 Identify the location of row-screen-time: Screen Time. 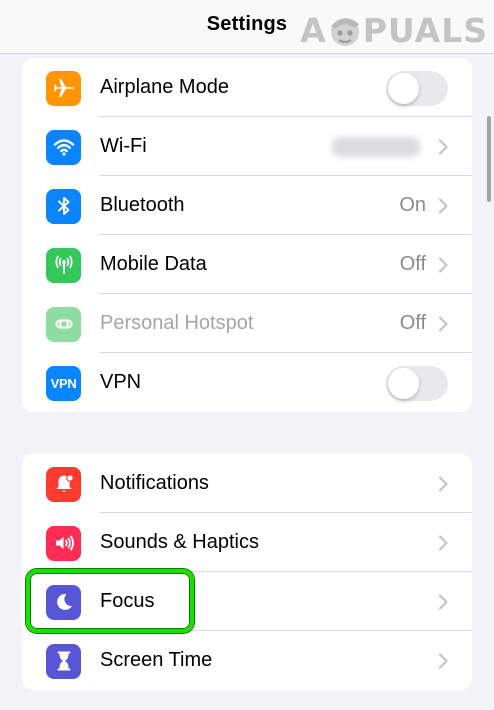
(247, 660).